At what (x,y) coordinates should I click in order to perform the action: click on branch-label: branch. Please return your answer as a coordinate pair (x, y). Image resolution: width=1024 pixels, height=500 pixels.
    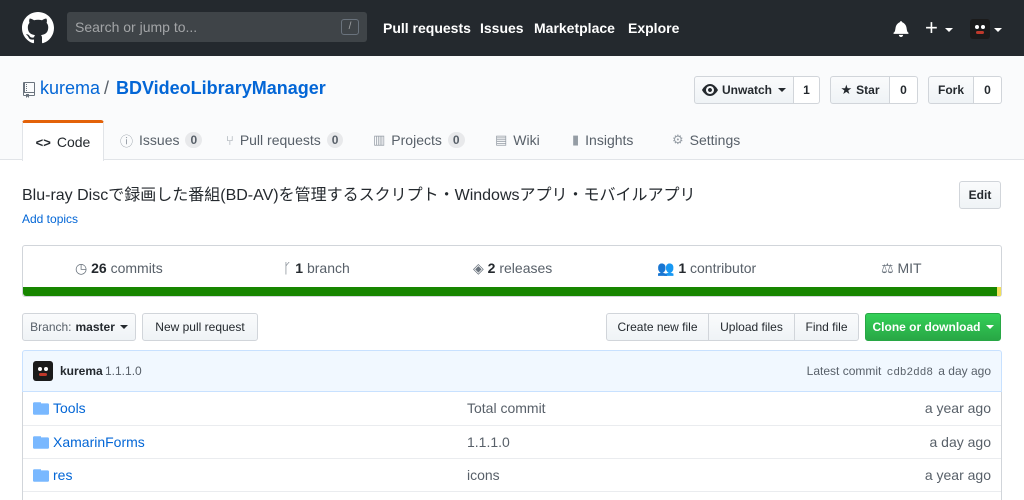
    Looking at the image, I should click on (328, 268).